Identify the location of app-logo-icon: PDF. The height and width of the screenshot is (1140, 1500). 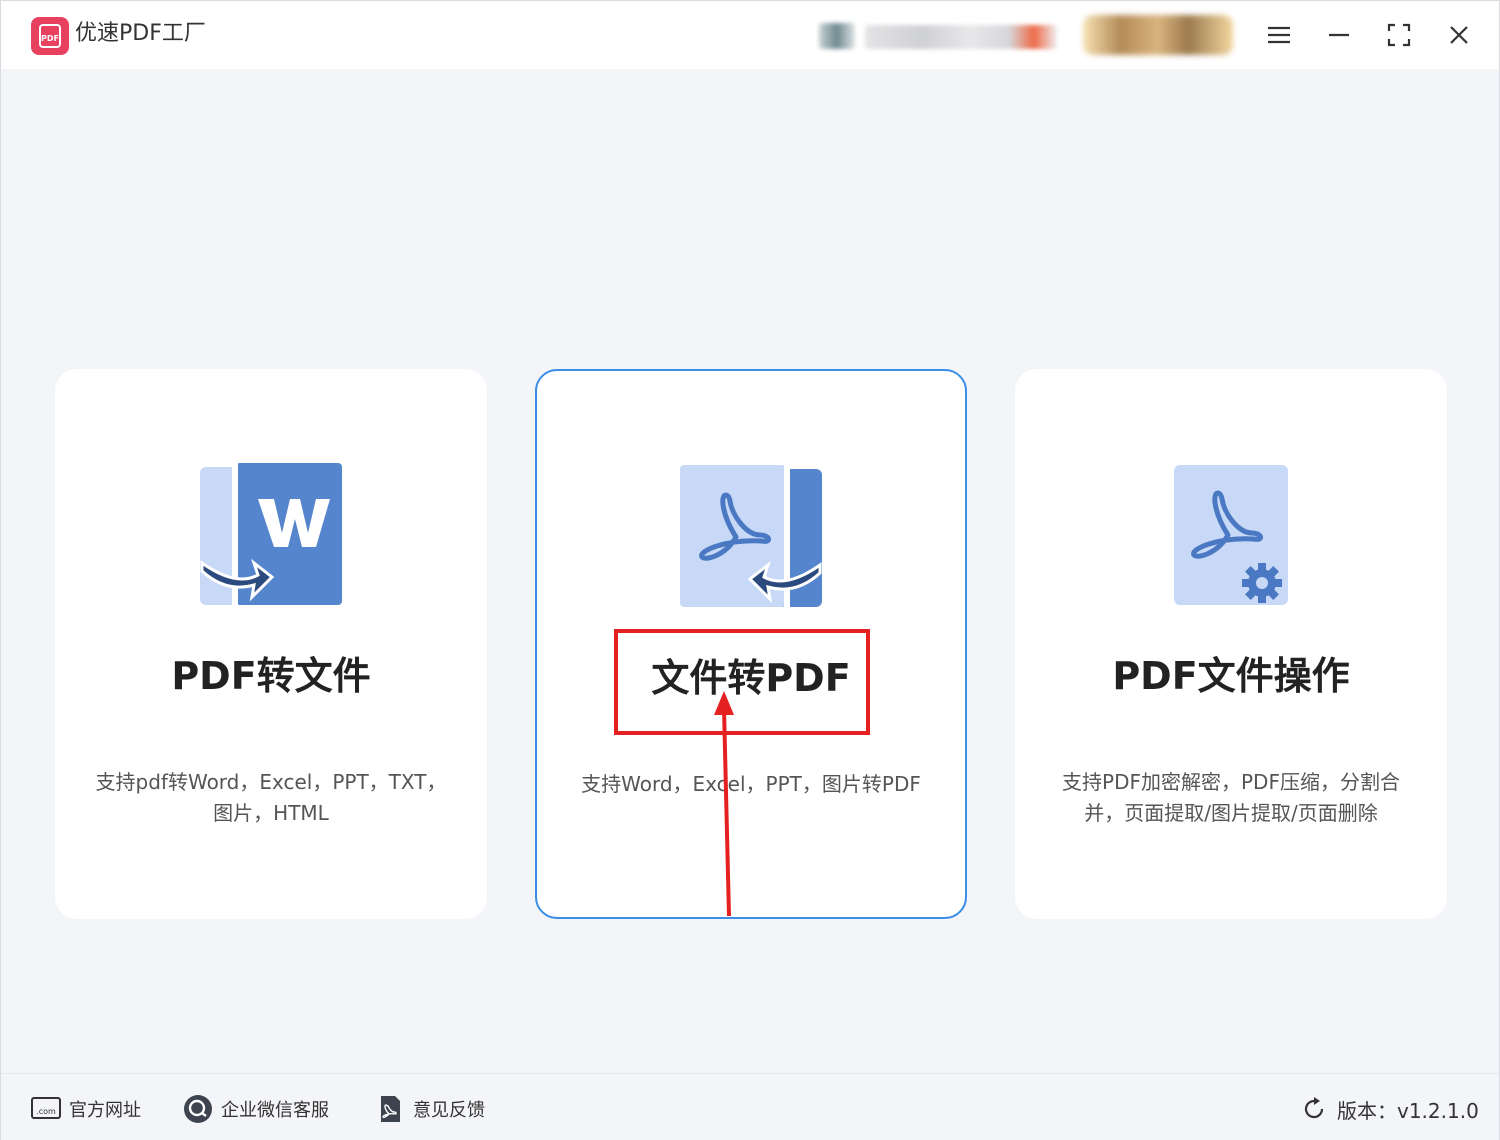
(50, 36).